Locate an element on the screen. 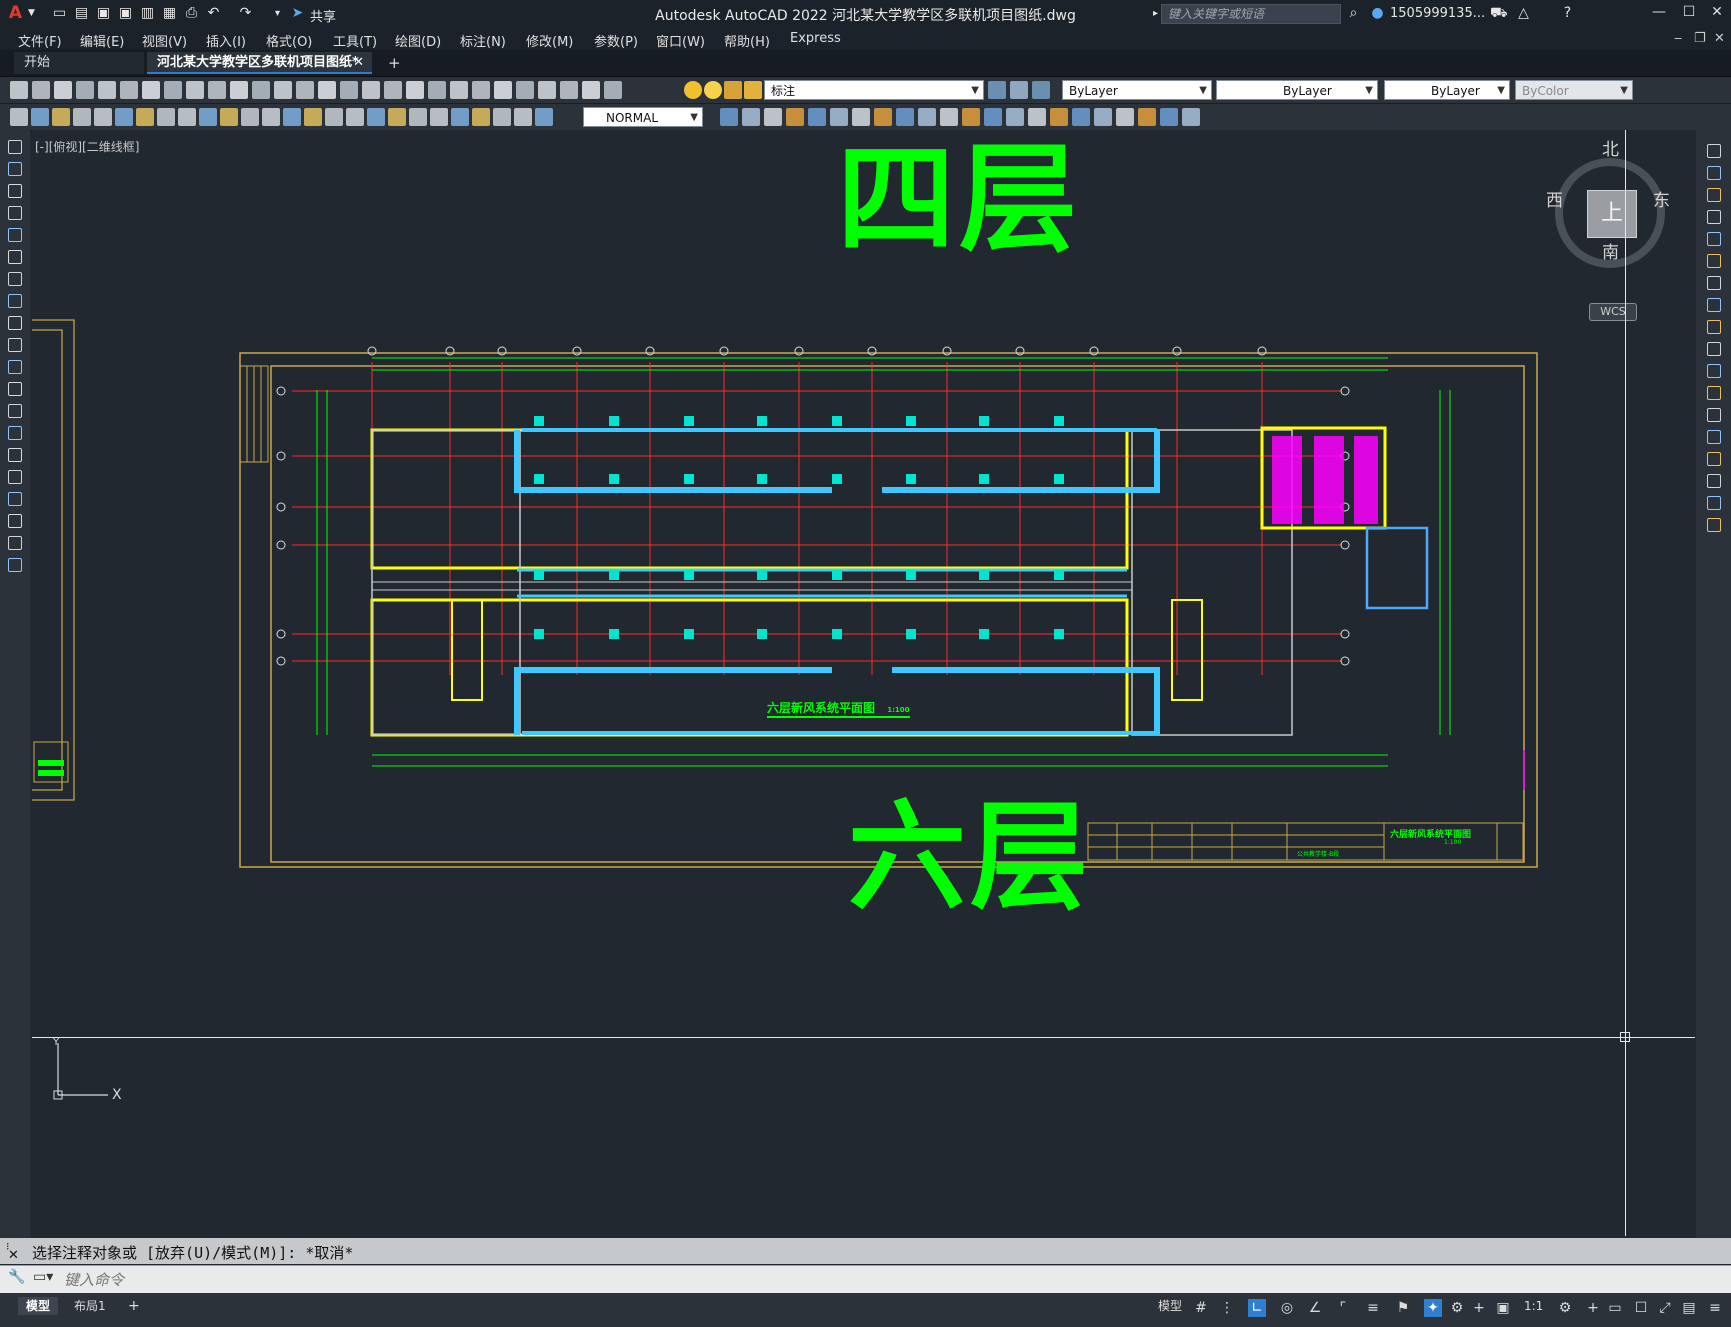 The image size is (1731, 1327). make-current-layer-icon is located at coordinates (997, 90).